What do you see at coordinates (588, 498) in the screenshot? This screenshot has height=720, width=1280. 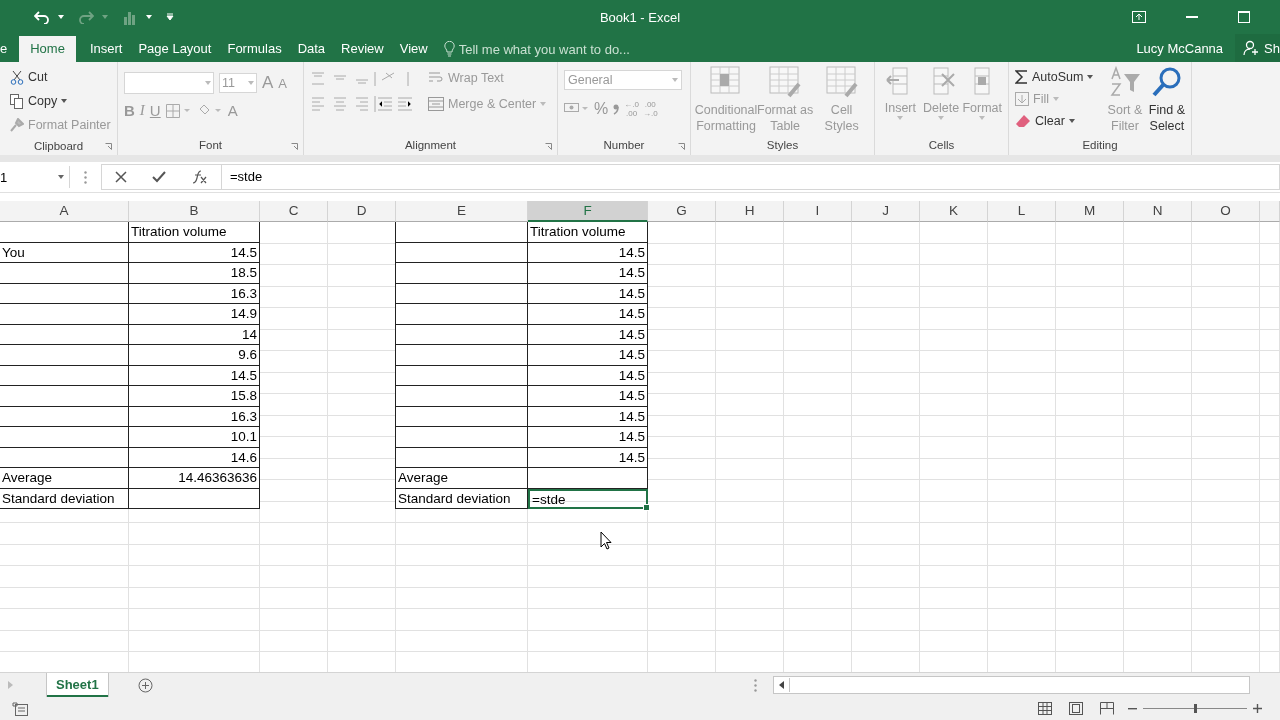 I see `active-cell: =stde` at bounding box center [588, 498].